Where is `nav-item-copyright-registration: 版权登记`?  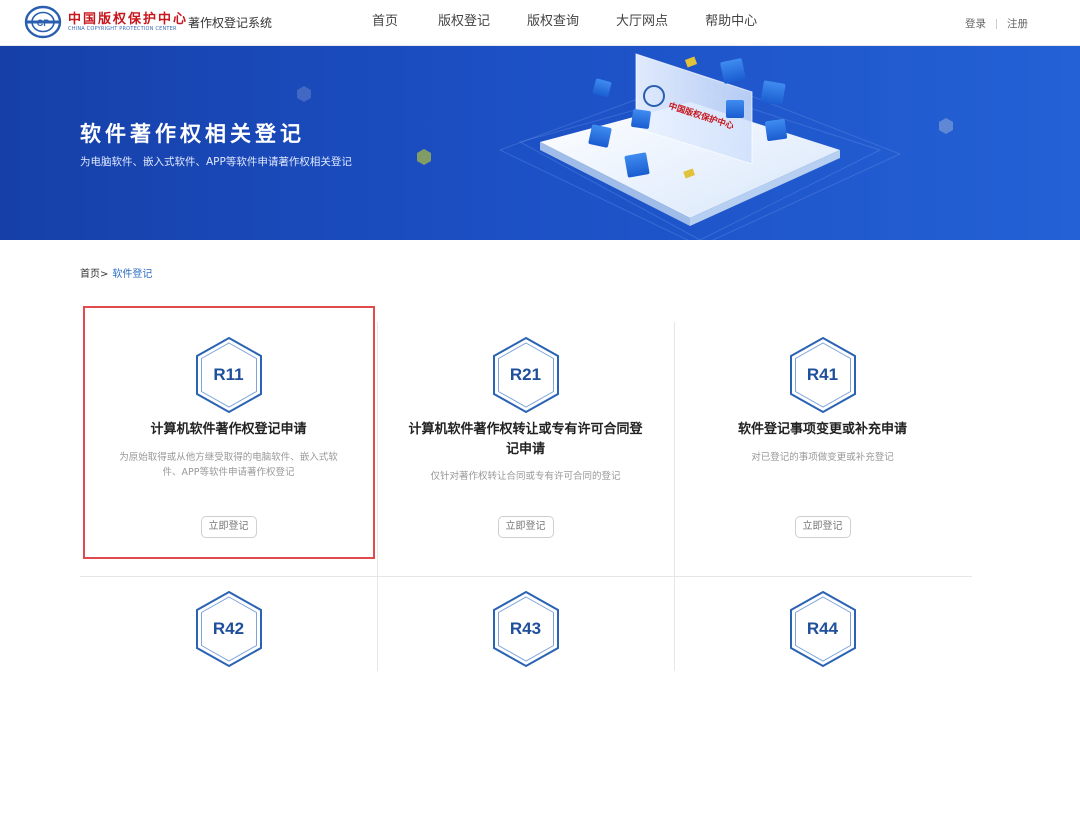 nav-item-copyright-registration: 版权登记 is located at coordinates (464, 23).